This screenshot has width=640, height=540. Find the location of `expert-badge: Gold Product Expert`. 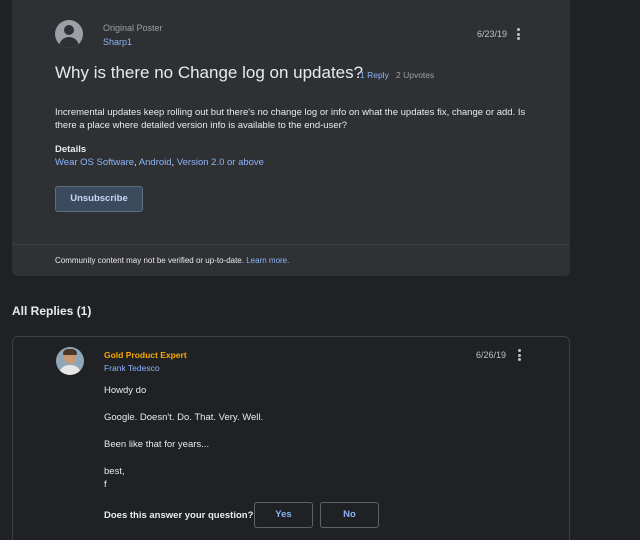

expert-badge: Gold Product Expert is located at coordinates (145, 355).